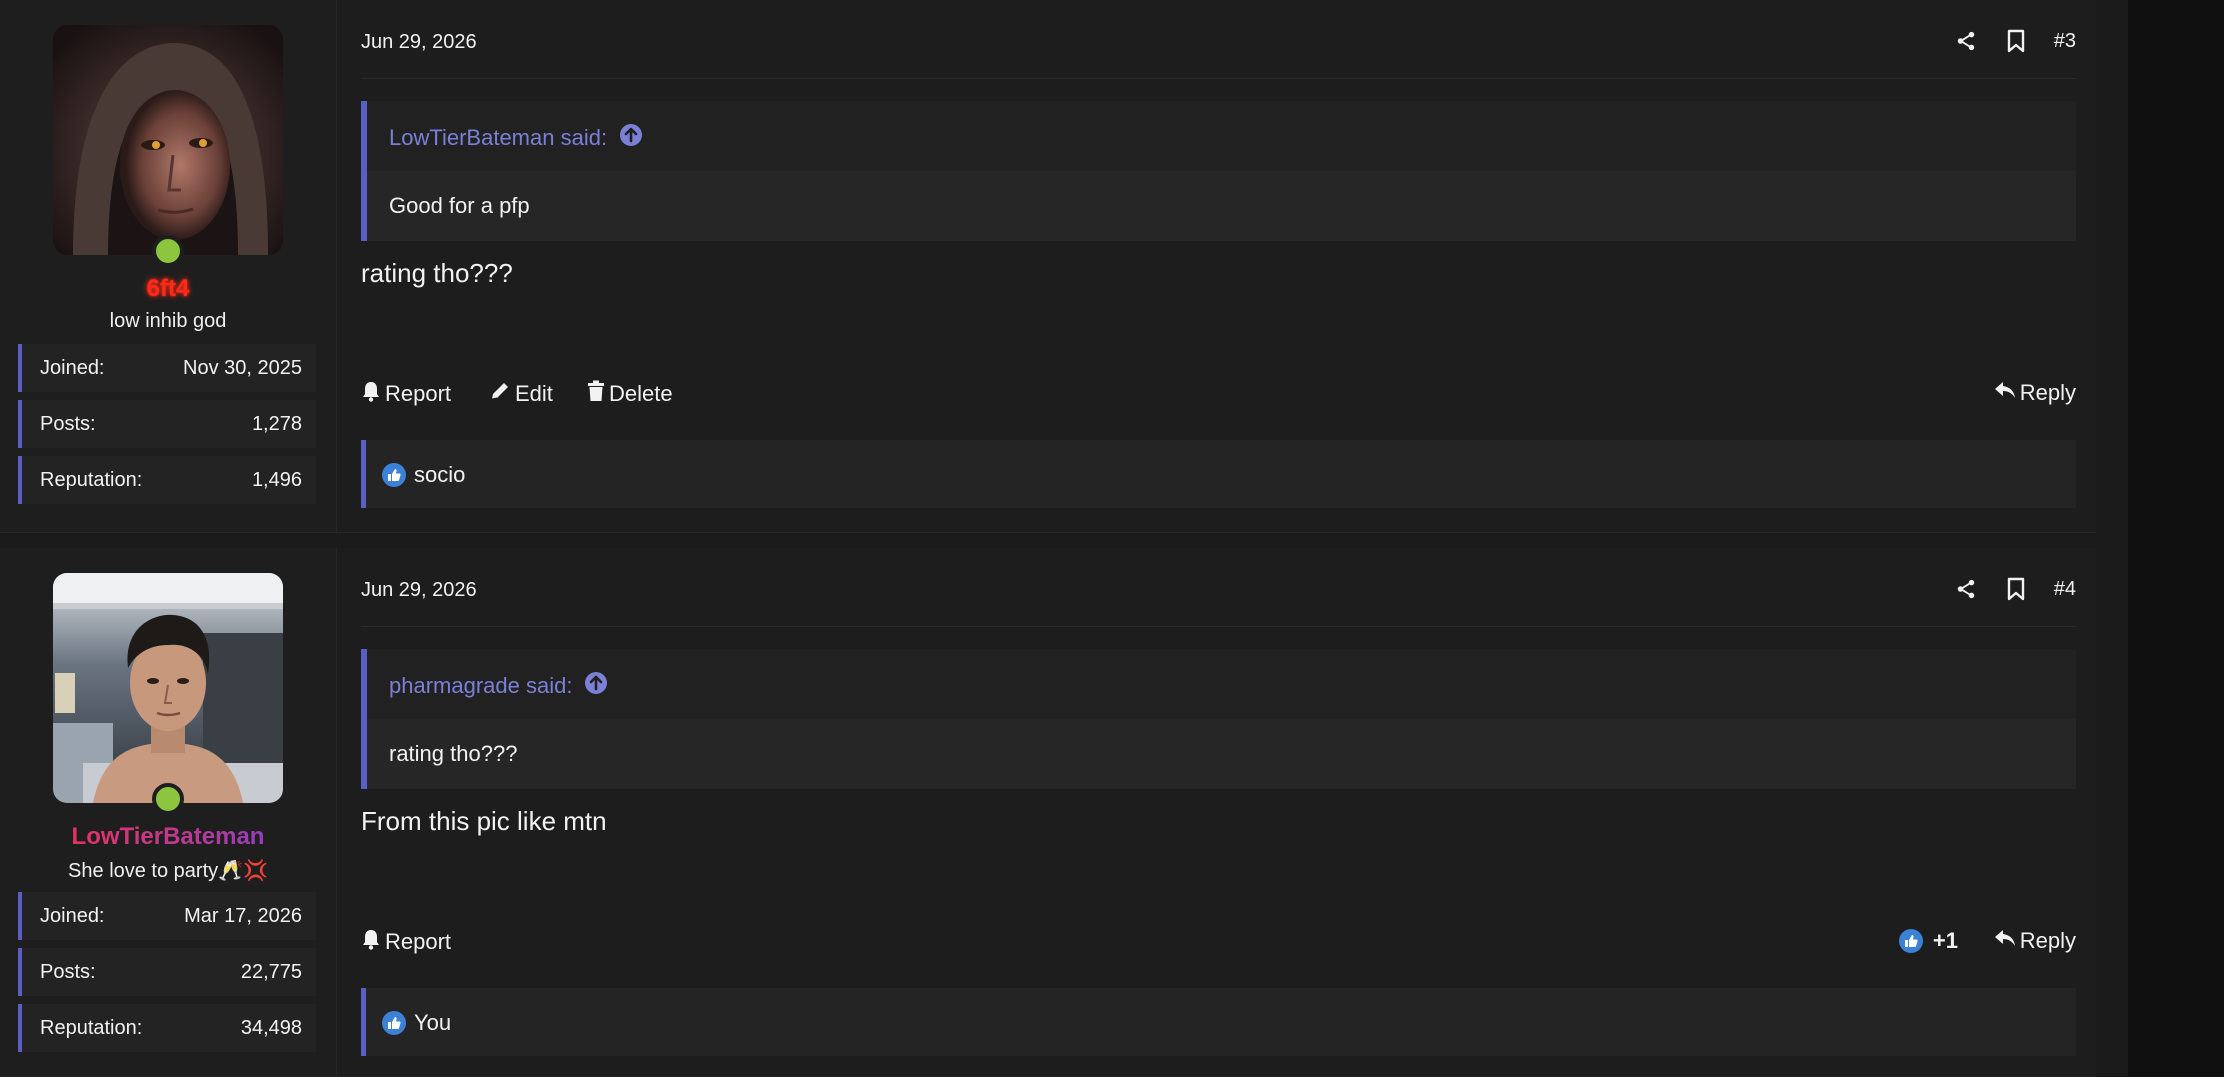 The image size is (2224, 1077). I want to click on user-title: She love to party🥂💢, so click(168, 871).